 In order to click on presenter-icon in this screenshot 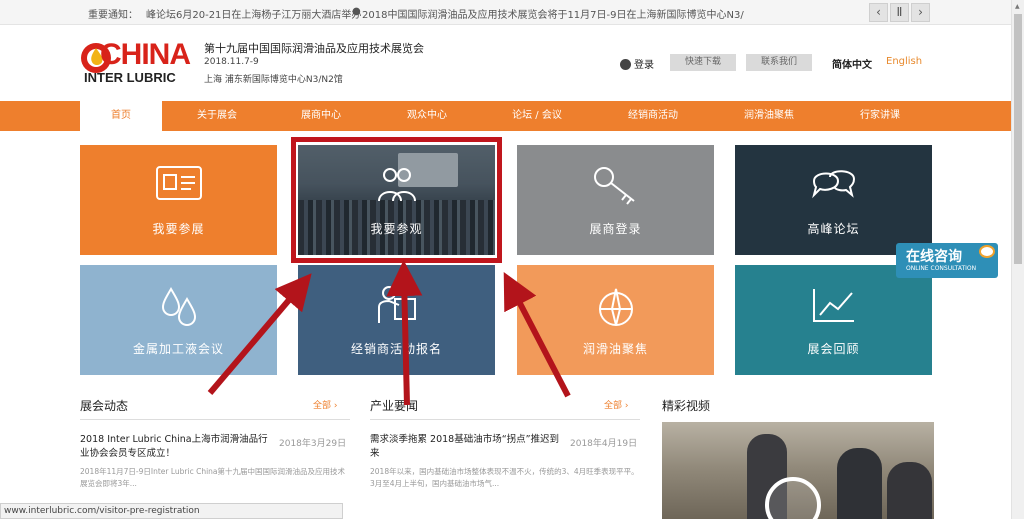, I will do `click(396, 304)`.